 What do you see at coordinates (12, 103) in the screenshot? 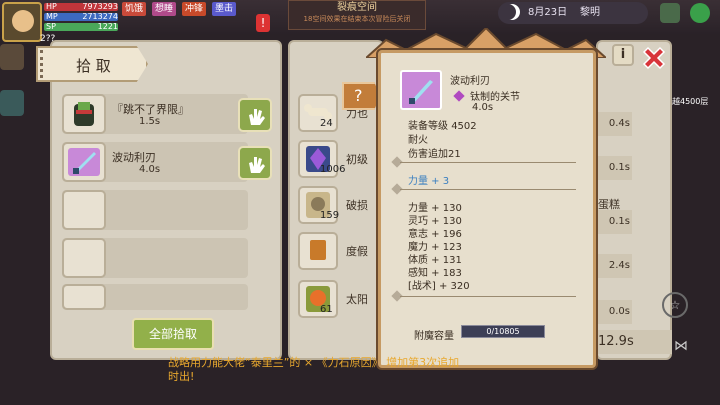
I see `side-skill-icon` at bounding box center [12, 103].